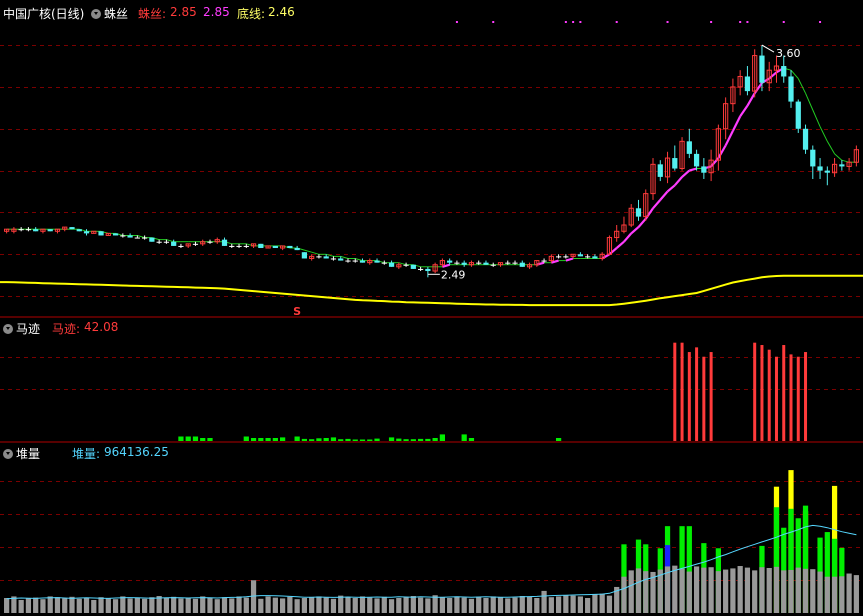 This screenshot has height=616, width=863. I want to click on duiliang-selector: 堆量, so click(21, 453).